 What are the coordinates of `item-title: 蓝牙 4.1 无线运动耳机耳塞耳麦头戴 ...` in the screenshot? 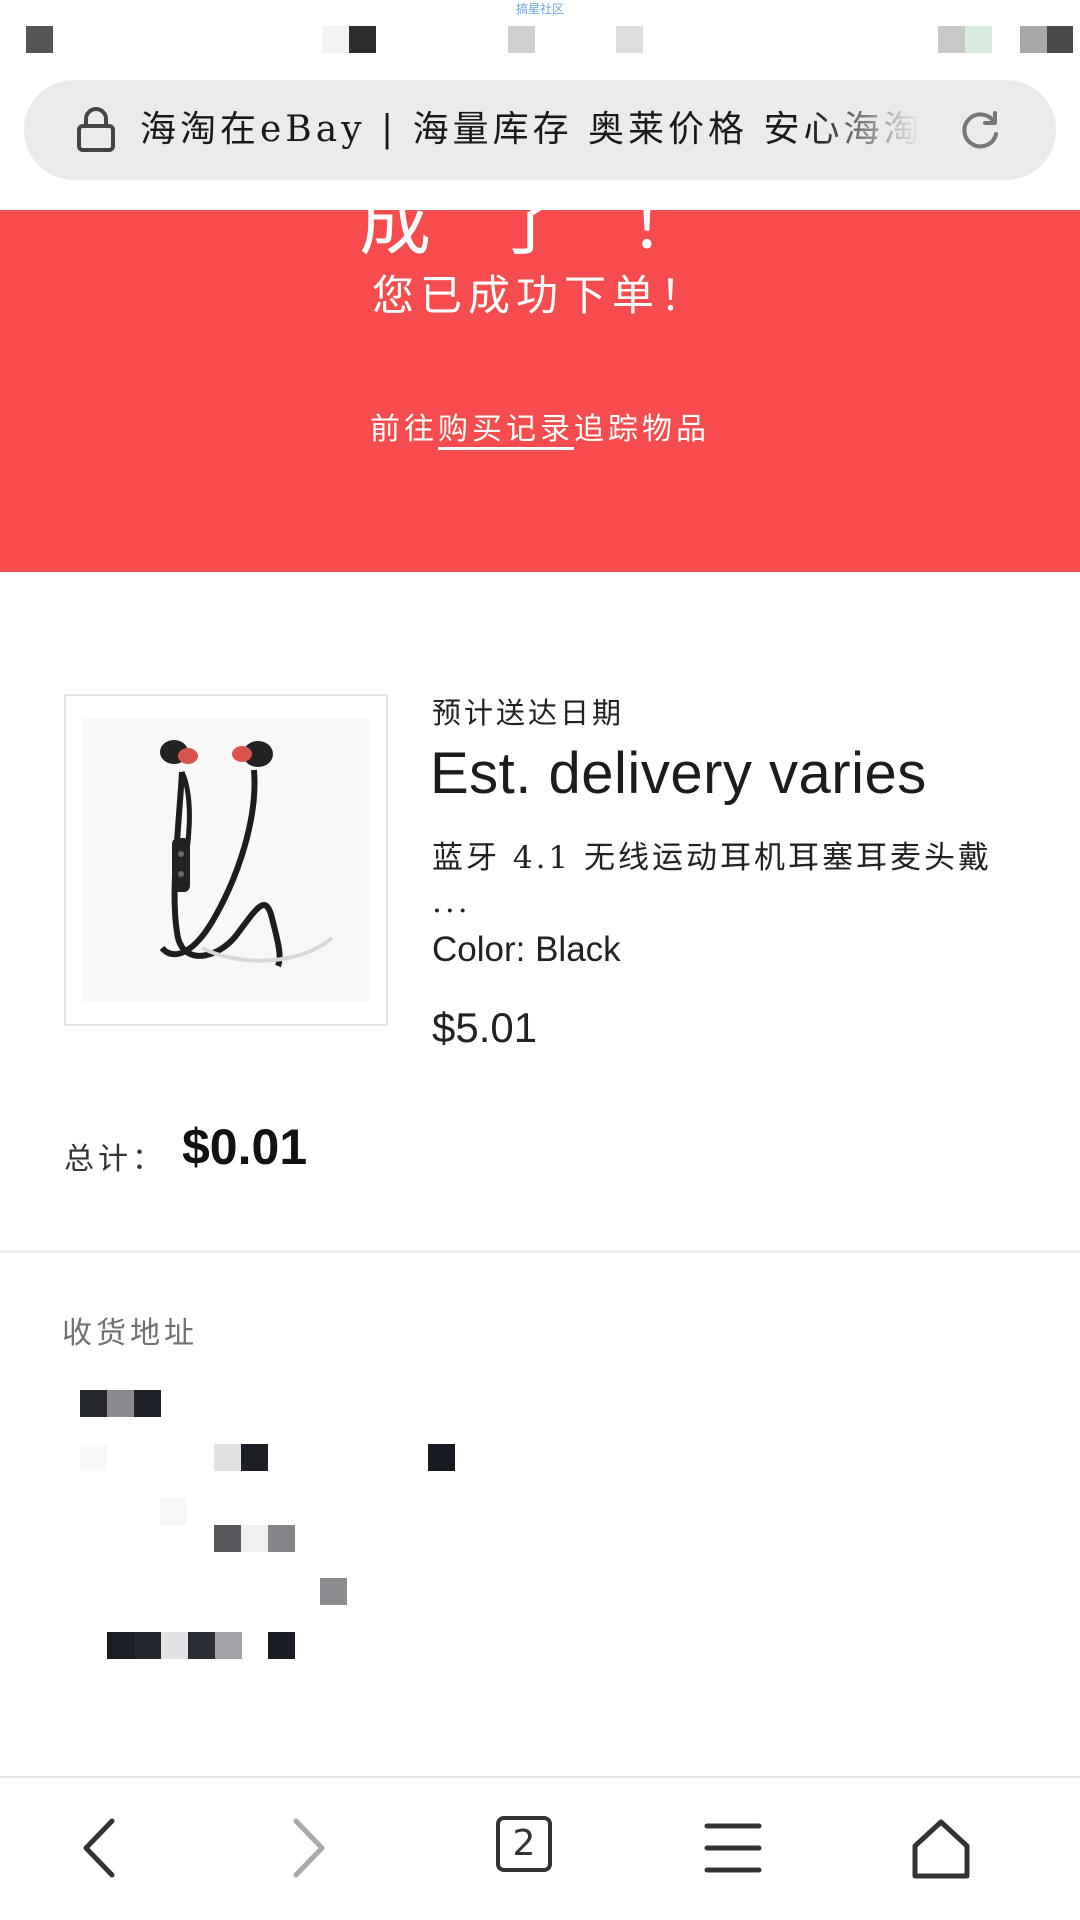 It's located at (722, 880).